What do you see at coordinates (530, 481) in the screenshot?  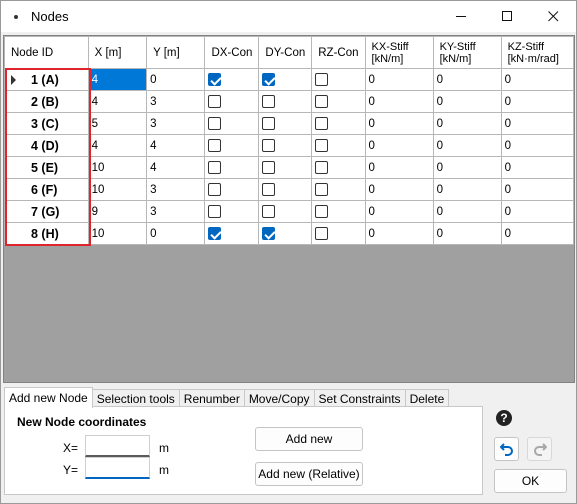 I see `ok-button: OK` at bounding box center [530, 481].